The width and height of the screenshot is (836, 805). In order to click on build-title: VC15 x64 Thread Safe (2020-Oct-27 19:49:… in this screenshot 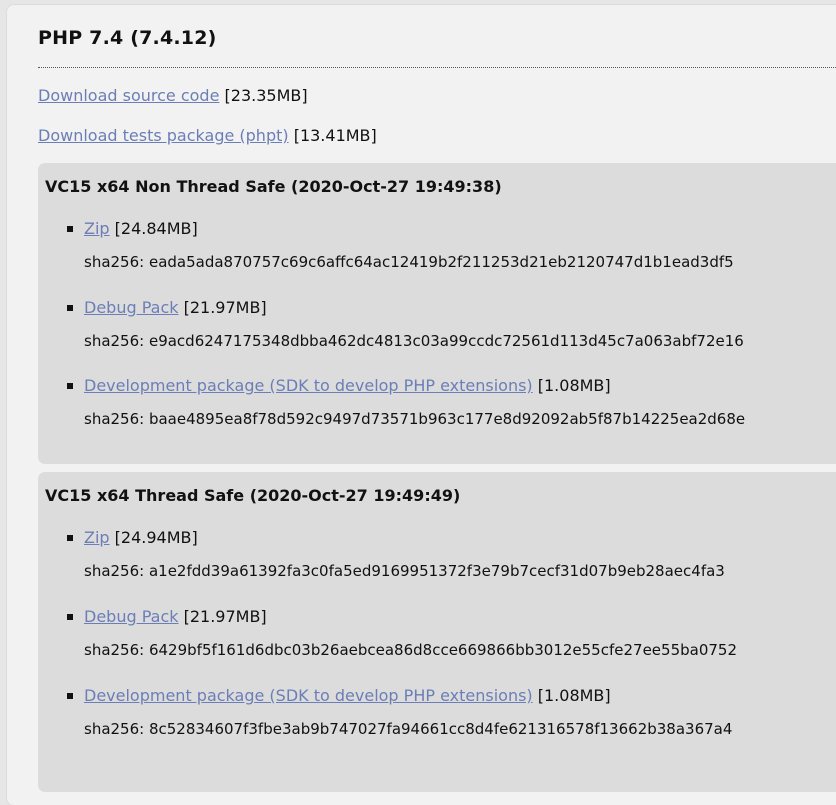, I will do `click(253, 495)`.